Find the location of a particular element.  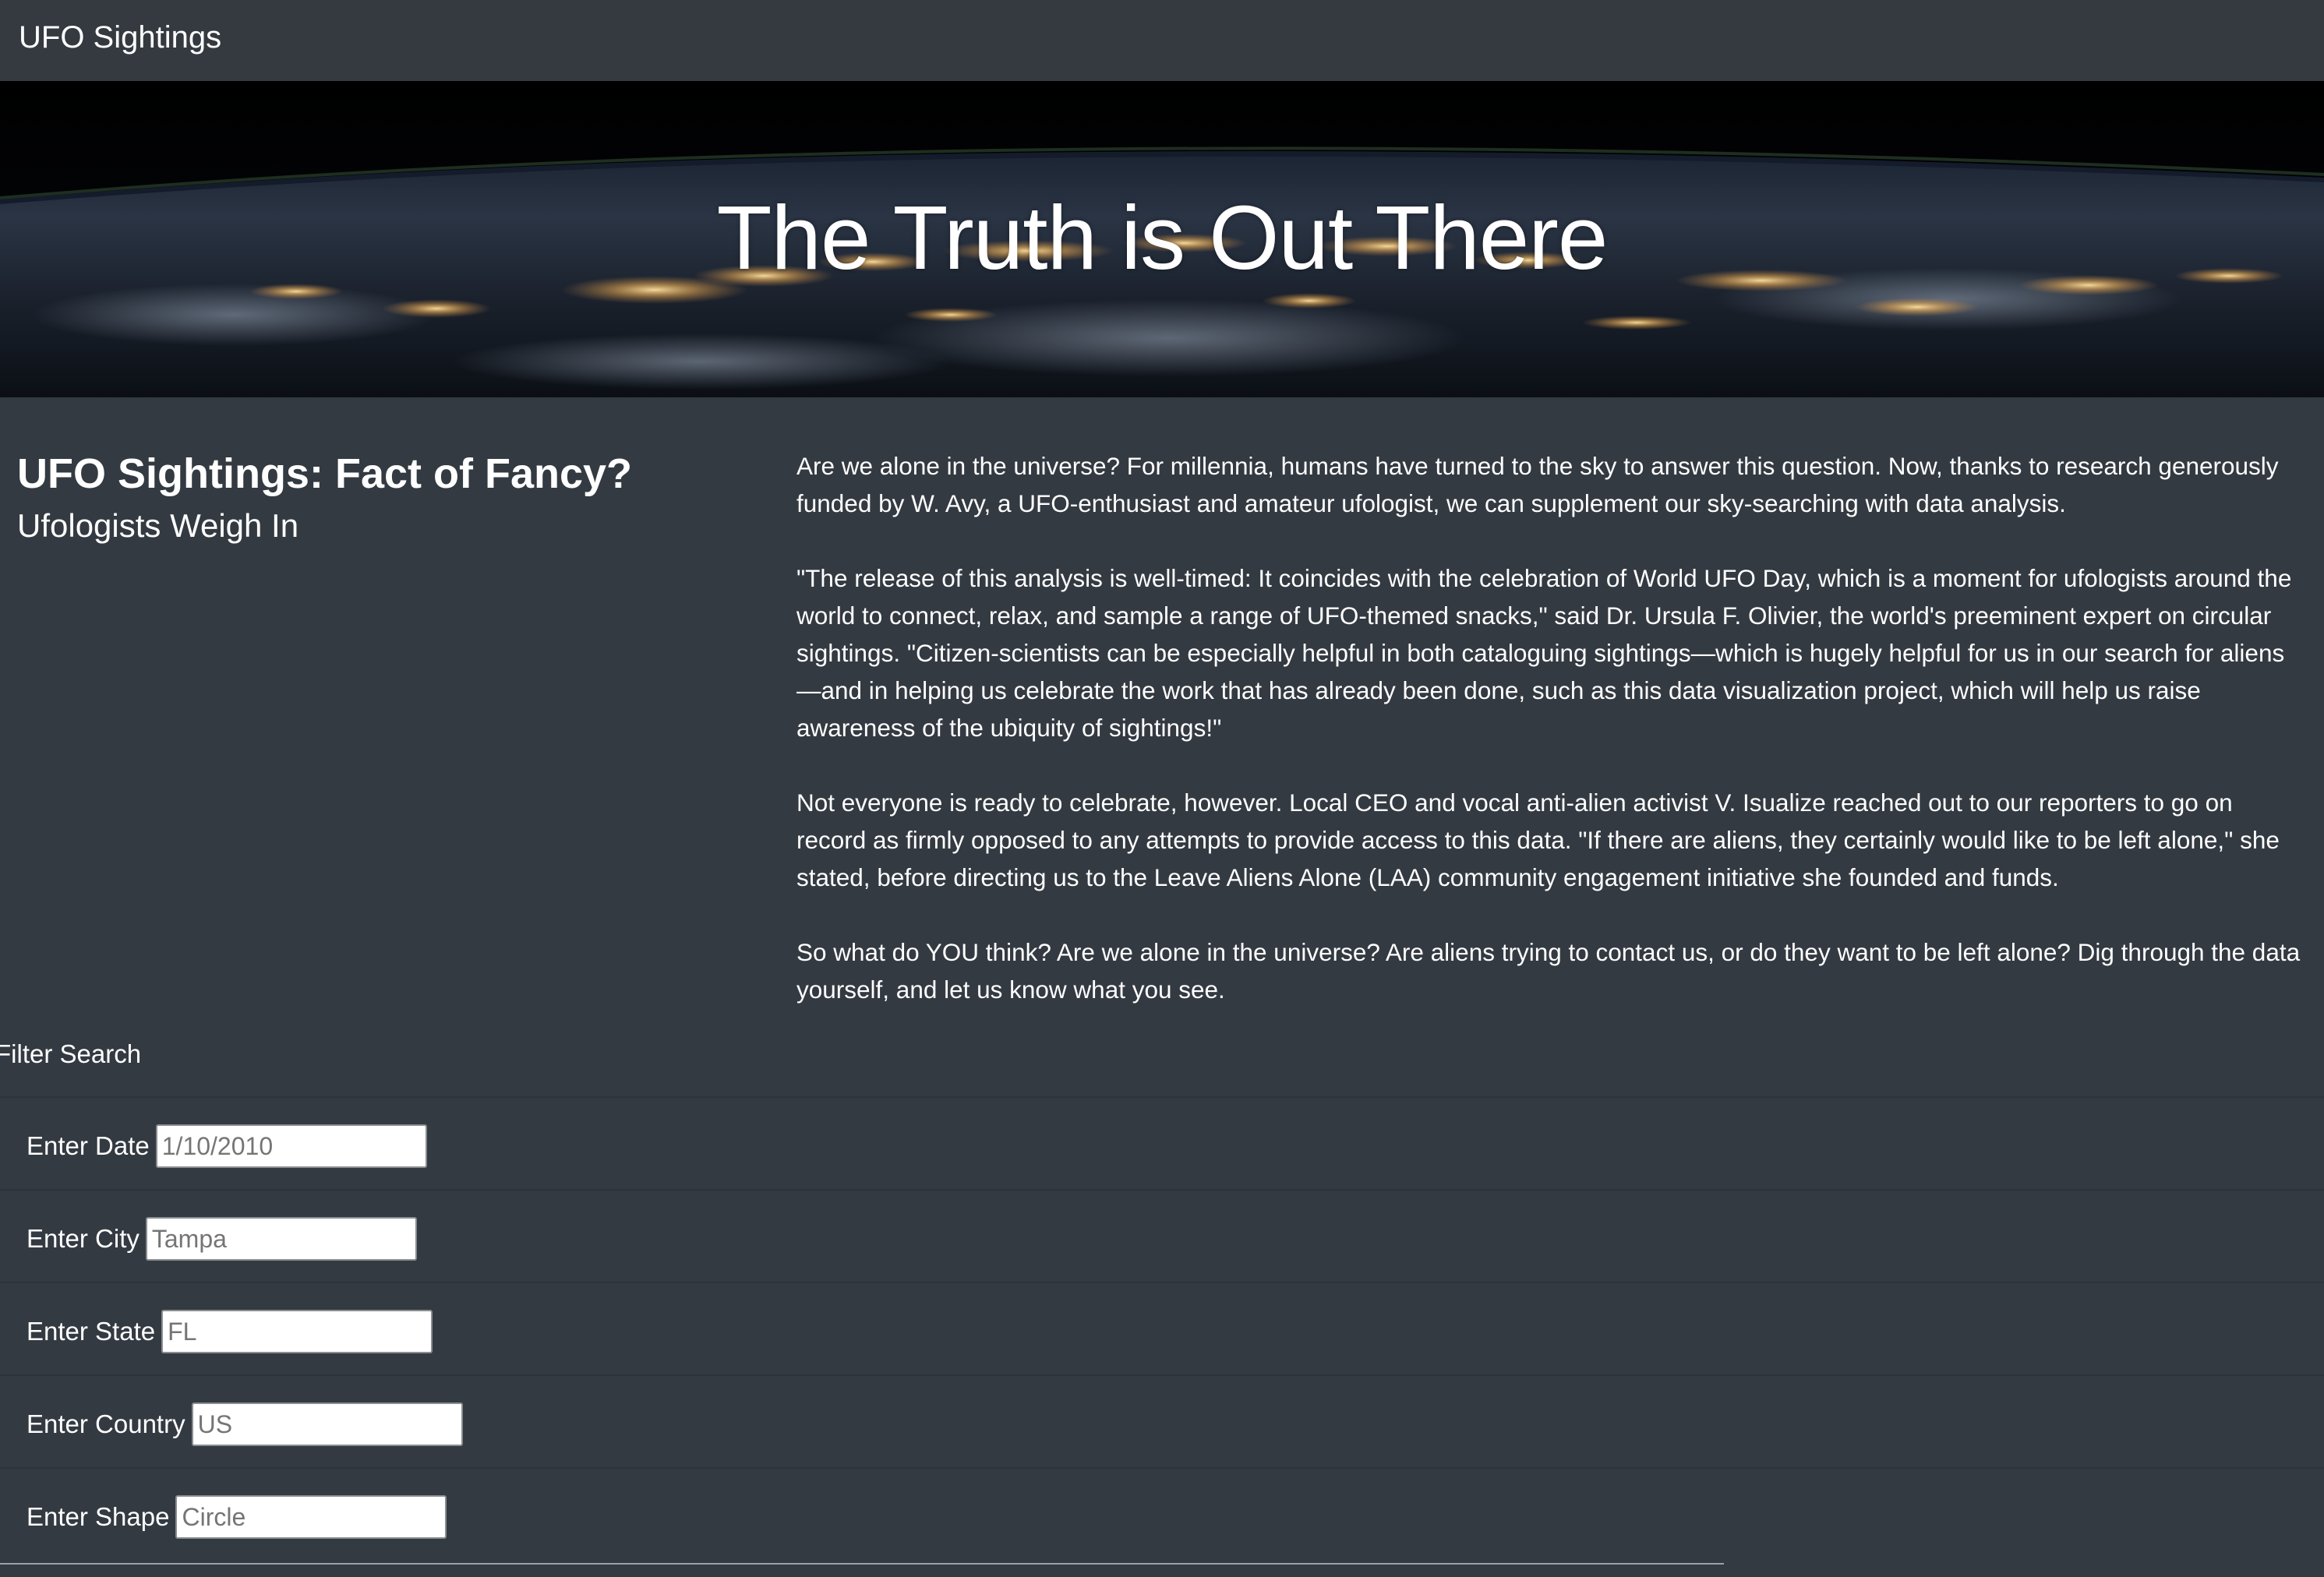

filter-shape-label-text: Enter Shape is located at coordinates (98, 1516).